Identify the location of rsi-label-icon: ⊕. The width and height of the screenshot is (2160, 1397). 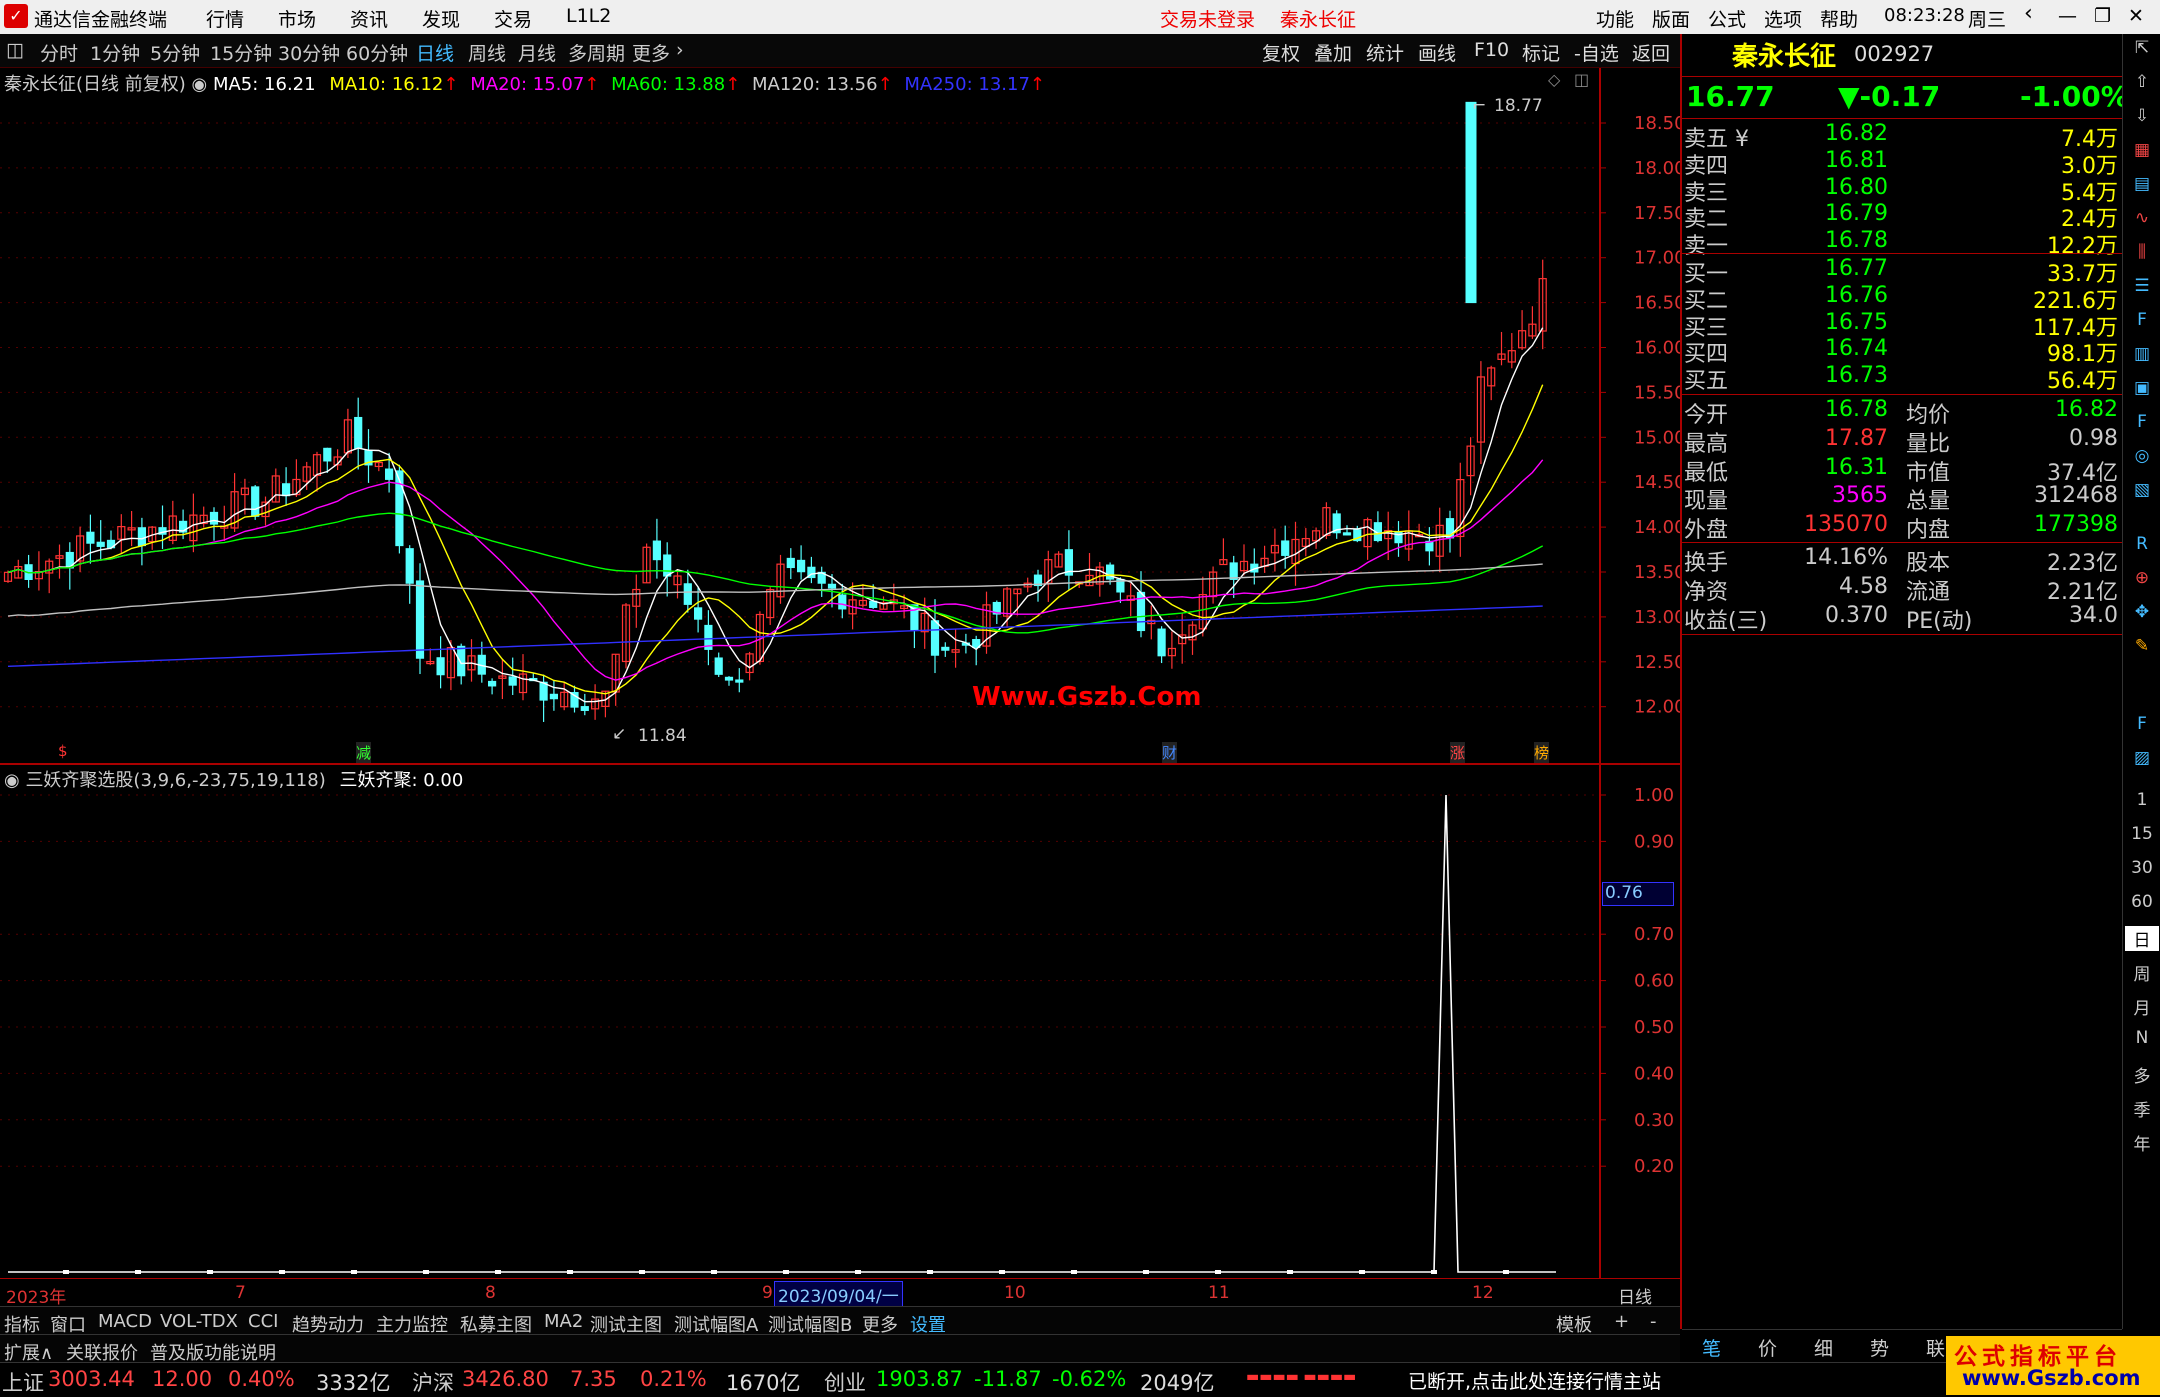
(2142, 578).